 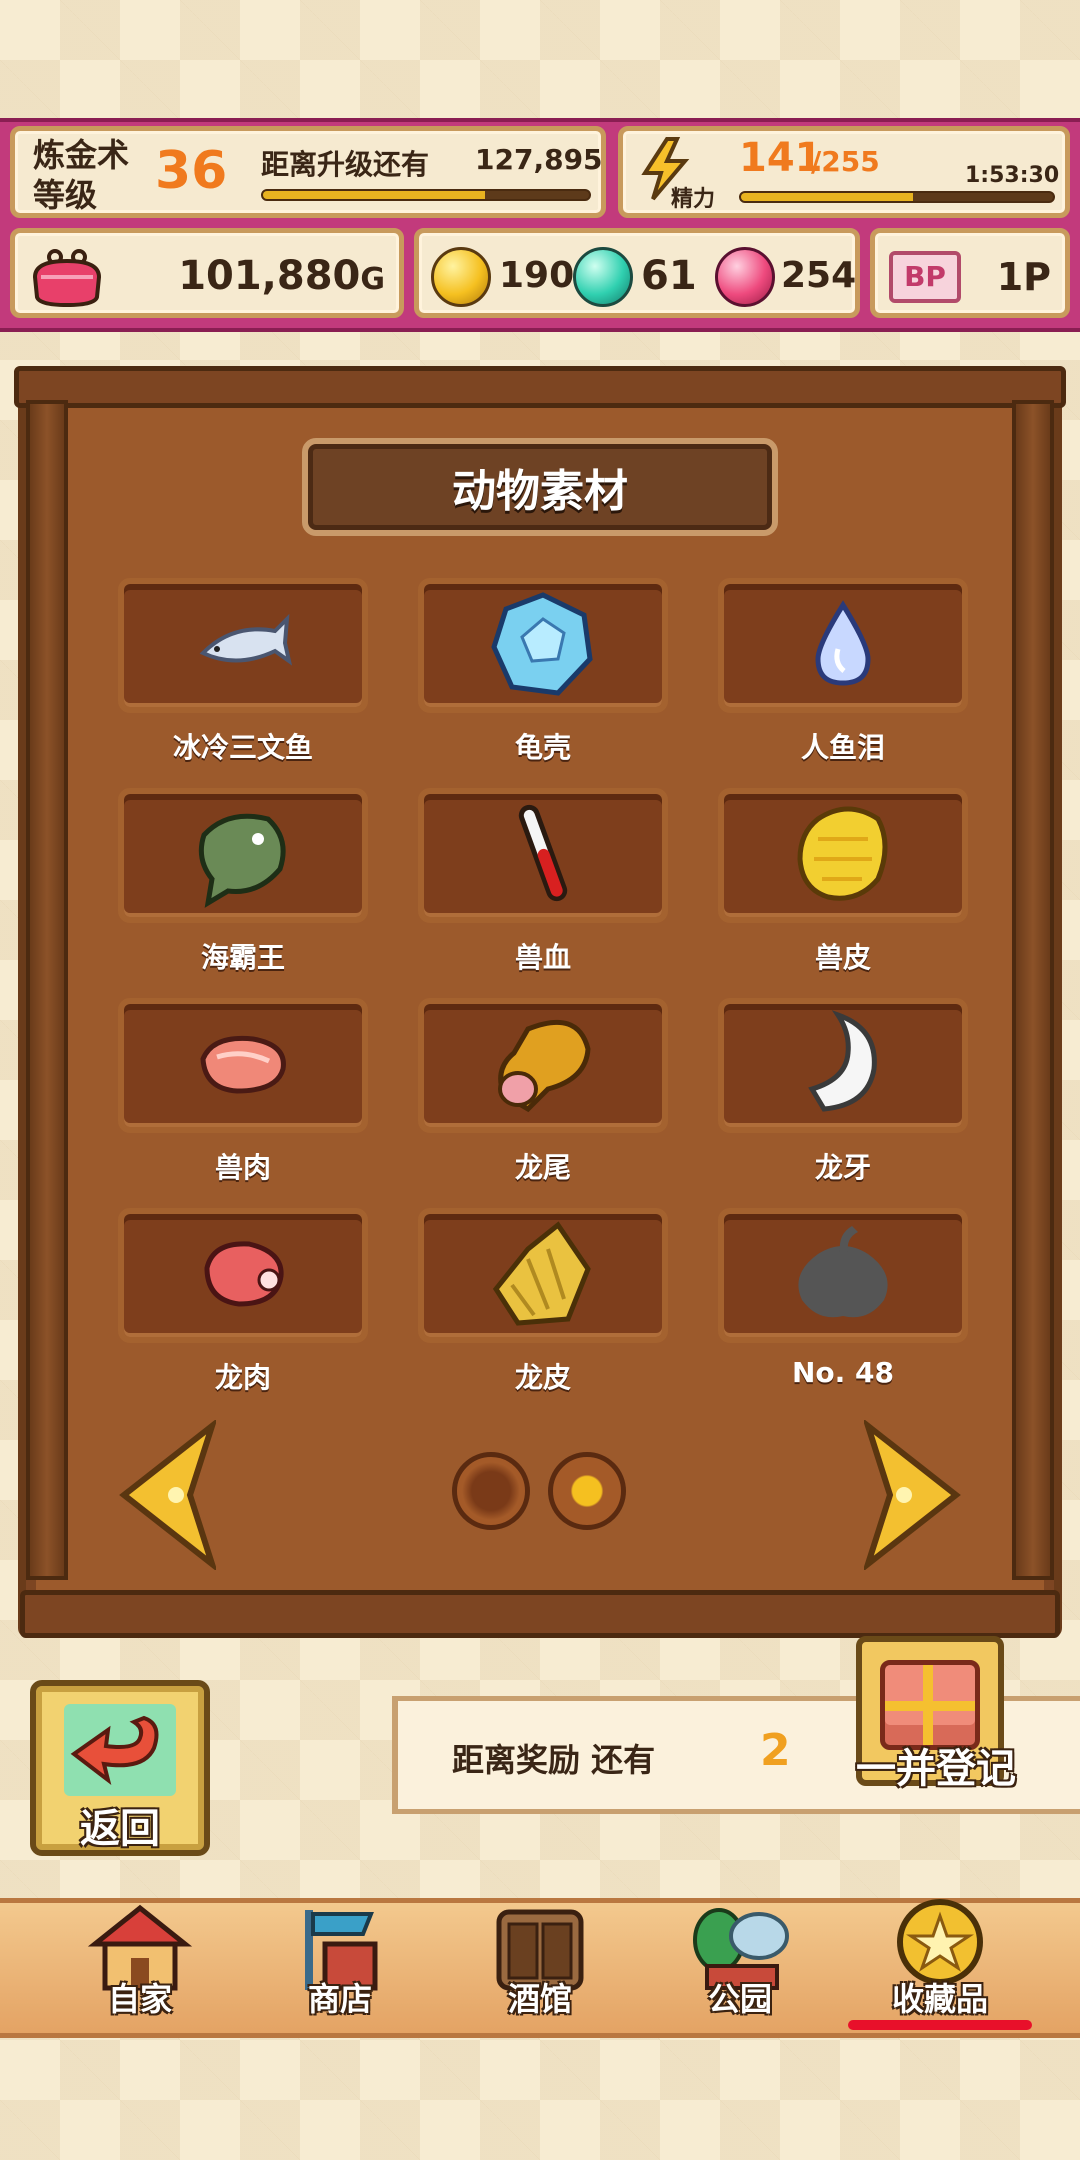 I want to click on turtle-shell-icon, so click(x=543, y=646).